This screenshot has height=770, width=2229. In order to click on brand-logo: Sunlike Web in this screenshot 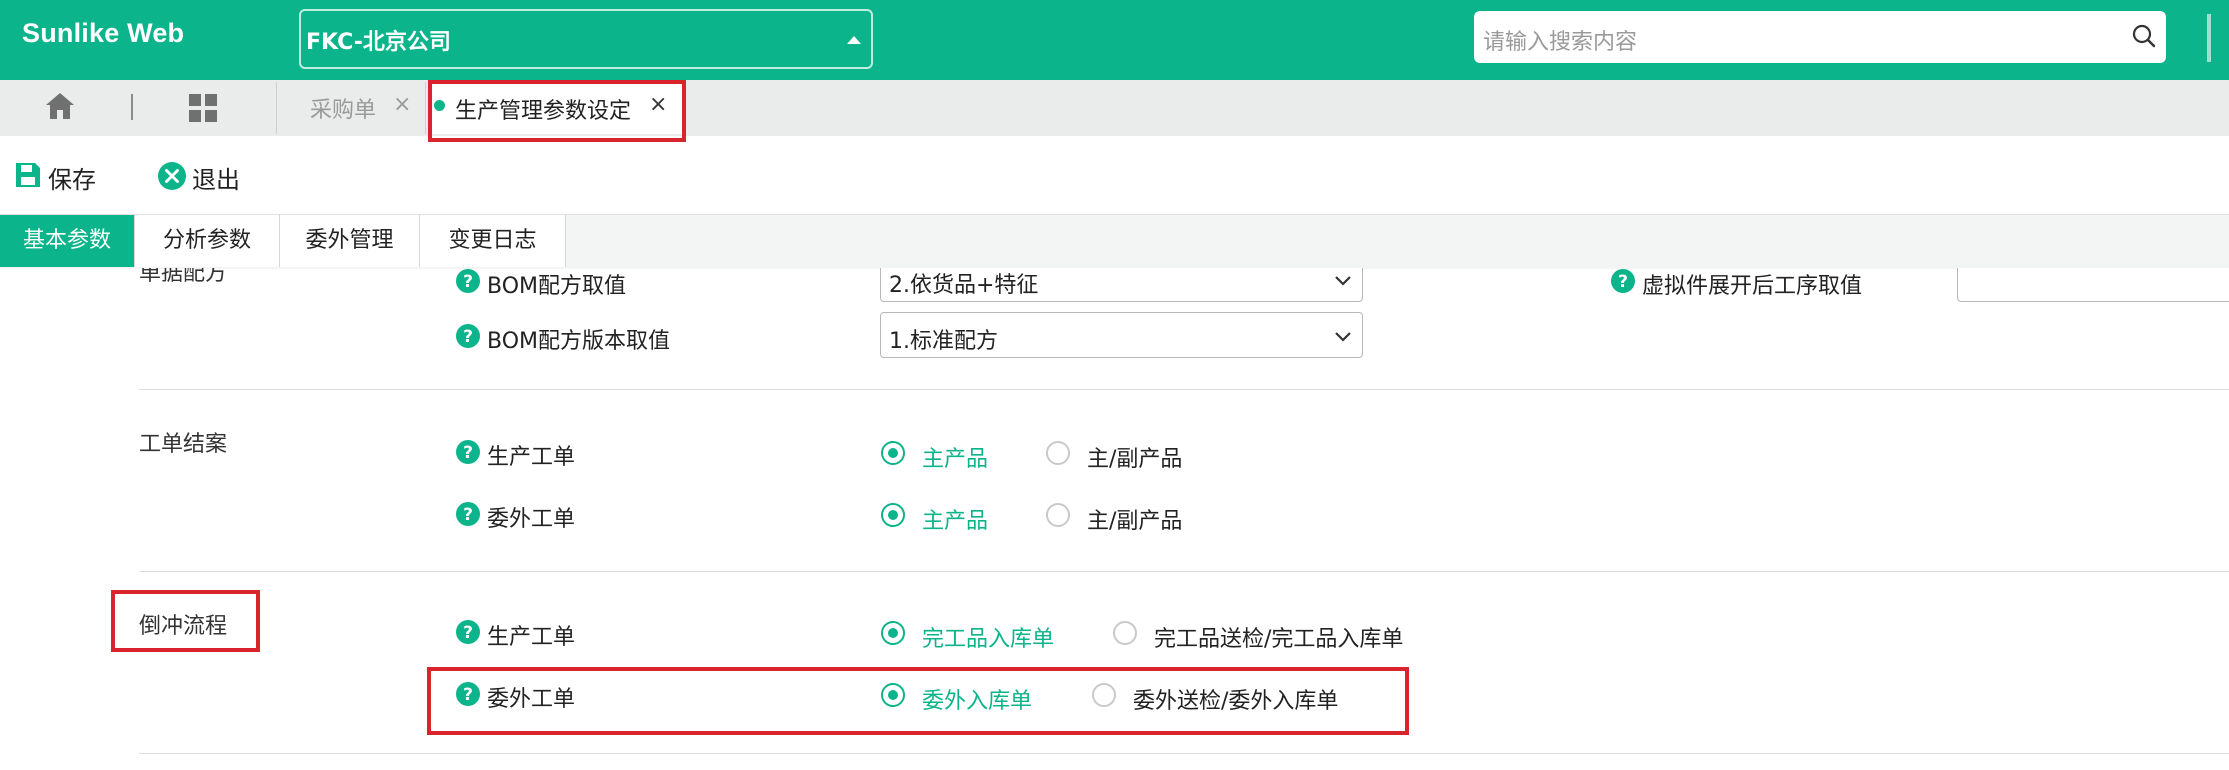, I will do `click(103, 33)`.